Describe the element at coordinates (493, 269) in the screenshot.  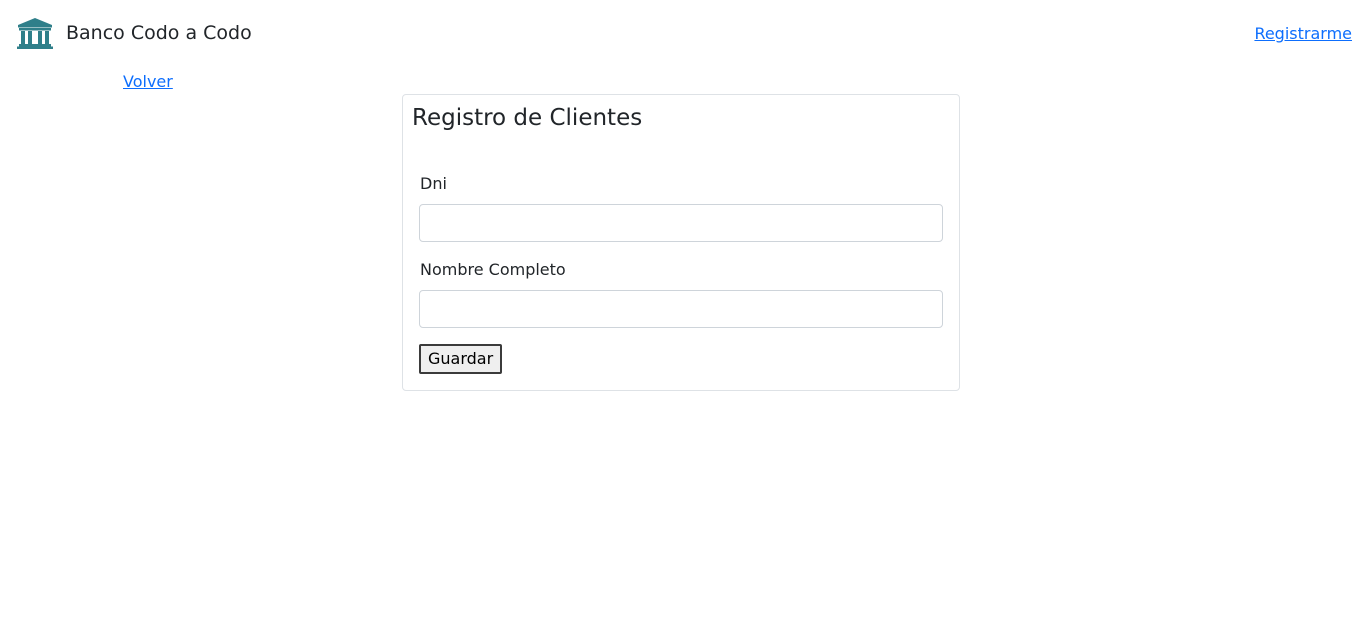
I see `full-name-label: Nombre Completo` at that location.